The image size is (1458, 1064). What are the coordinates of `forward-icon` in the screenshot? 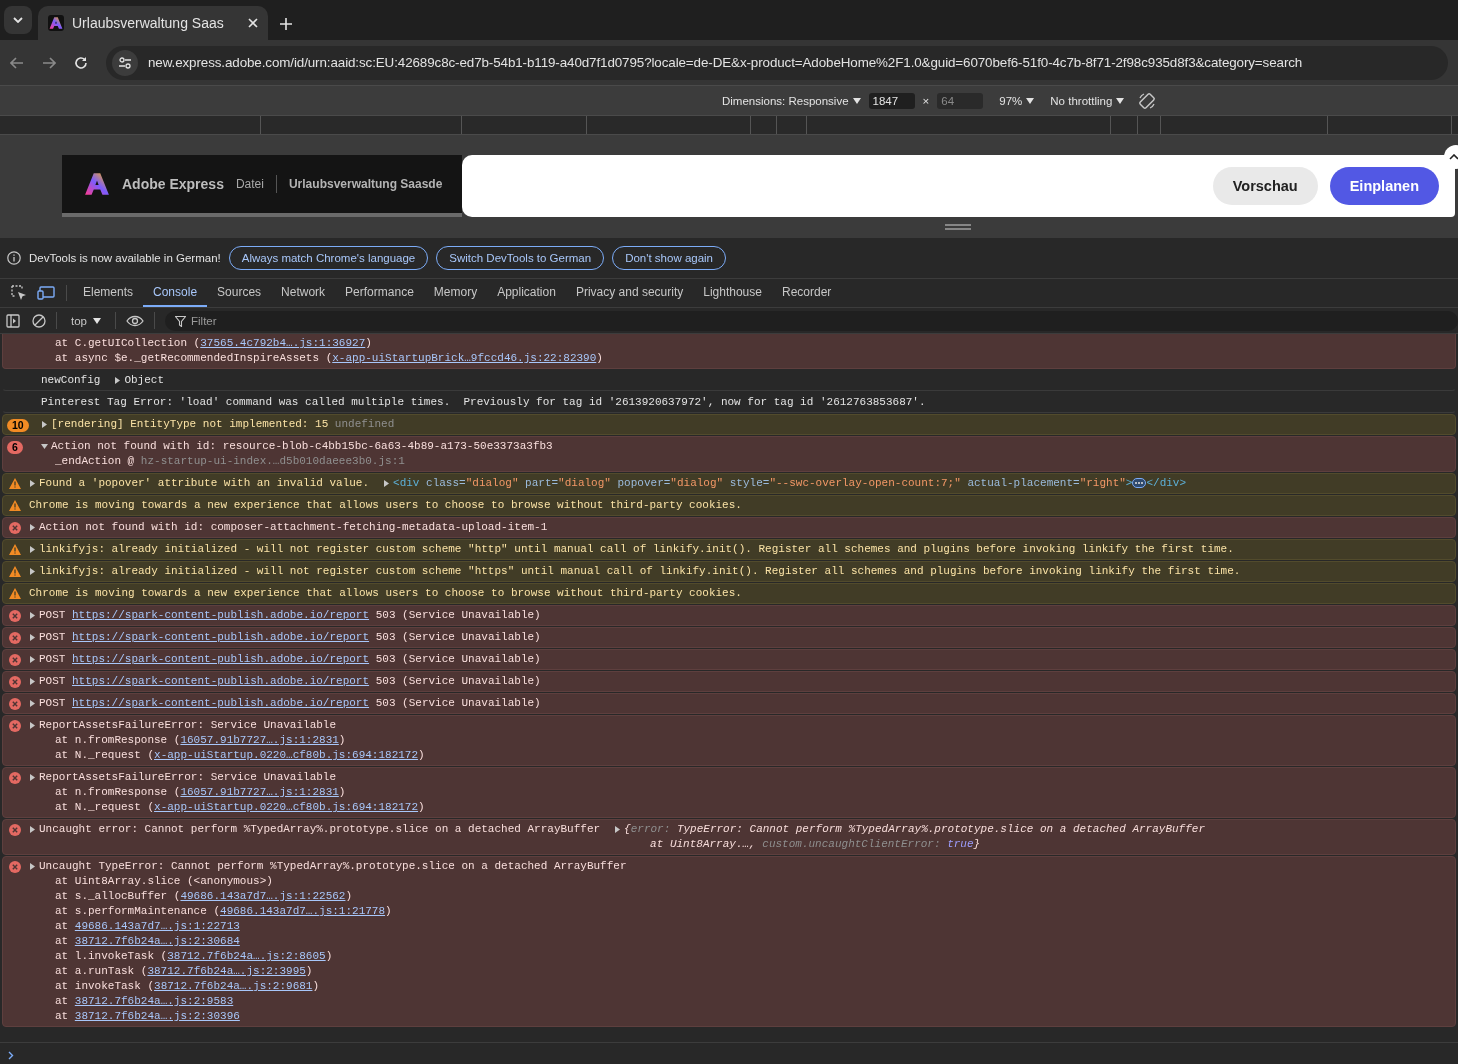 It's located at (49, 62).